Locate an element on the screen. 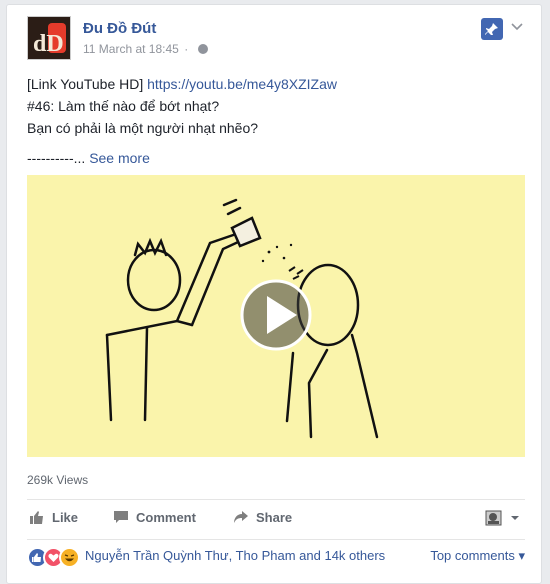  haha-reaction-icon is located at coordinates (69, 557).